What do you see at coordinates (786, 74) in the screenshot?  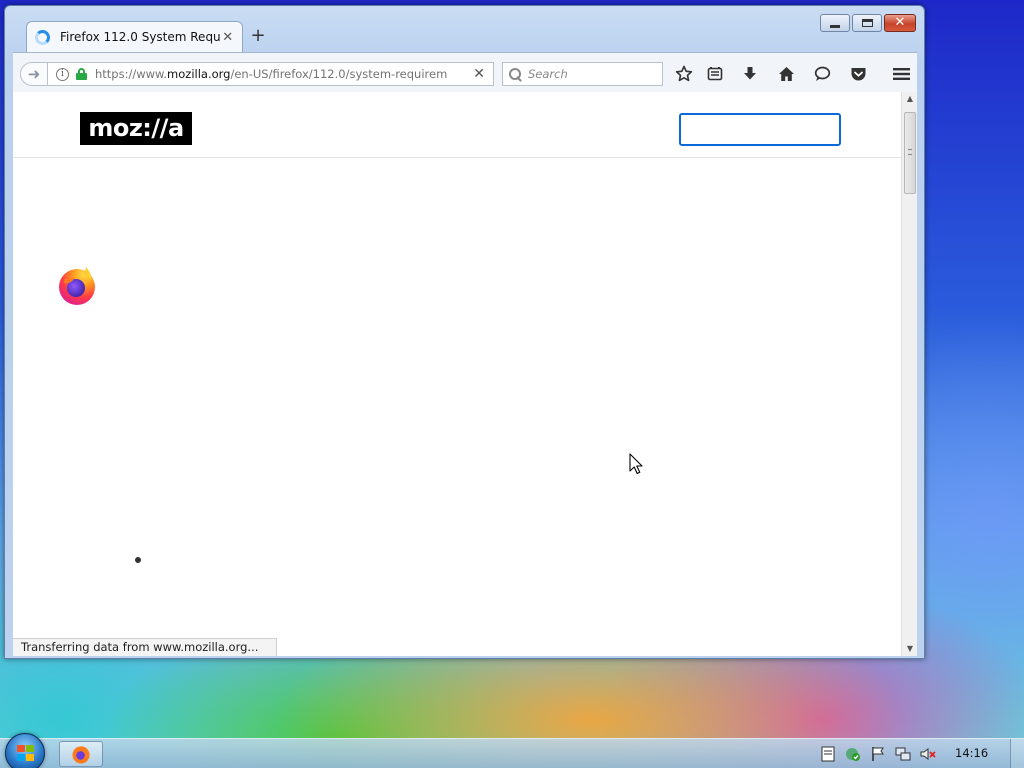 I see `home-icon` at bounding box center [786, 74].